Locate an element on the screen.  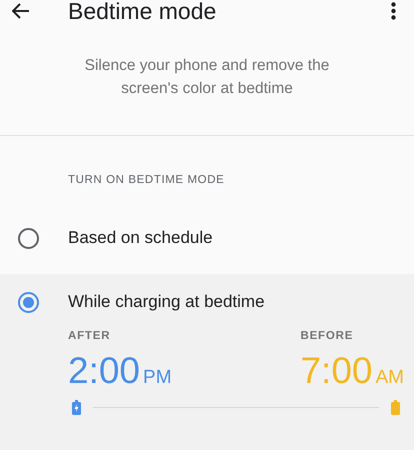
charging-battery-icon is located at coordinates (76, 407).